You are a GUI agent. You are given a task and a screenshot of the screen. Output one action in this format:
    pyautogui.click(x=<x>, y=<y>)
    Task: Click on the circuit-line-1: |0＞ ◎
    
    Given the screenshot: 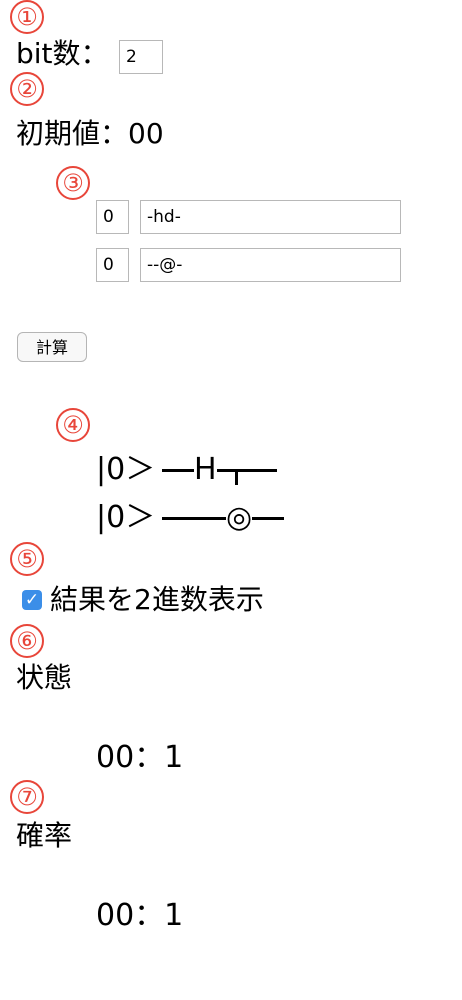 What is the action you would take?
    pyautogui.click(x=190, y=518)
    